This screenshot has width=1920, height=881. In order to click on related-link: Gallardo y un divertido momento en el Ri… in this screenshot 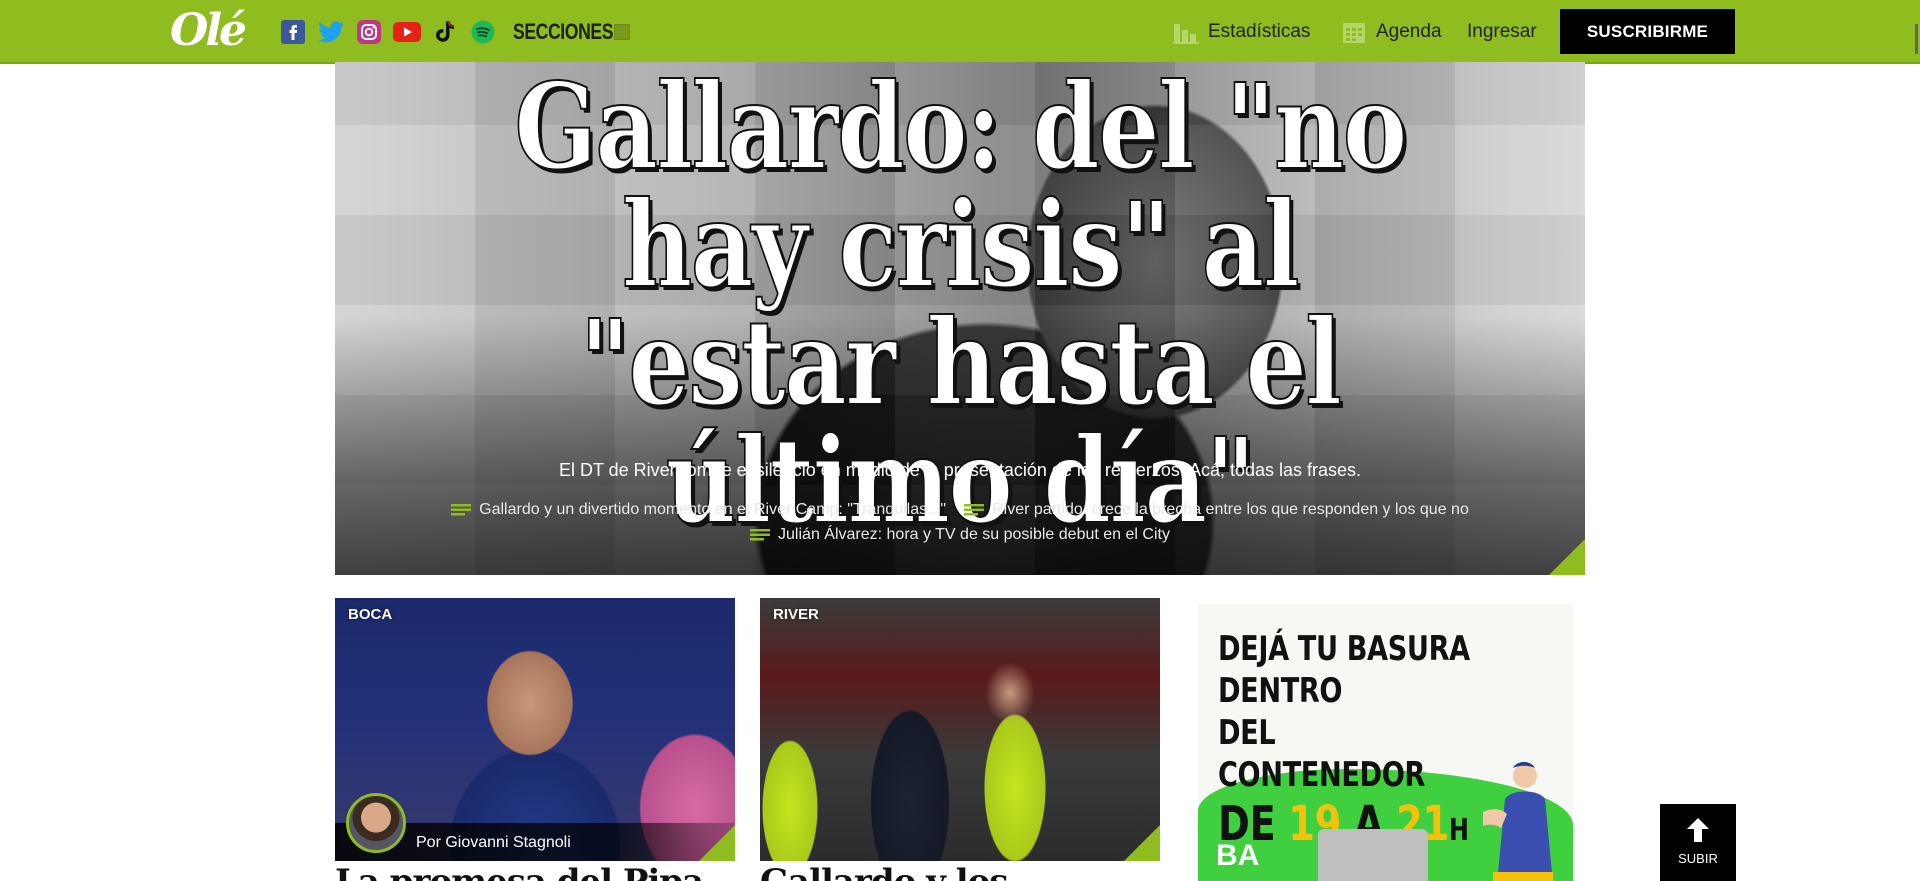, I will do `click(698, 510)`.